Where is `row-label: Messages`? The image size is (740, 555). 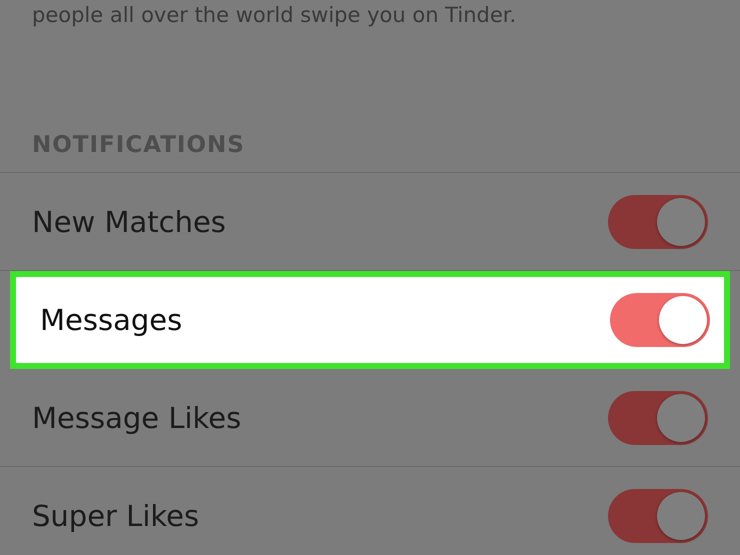
row-label: Messages is located at coordinates (111, 320).